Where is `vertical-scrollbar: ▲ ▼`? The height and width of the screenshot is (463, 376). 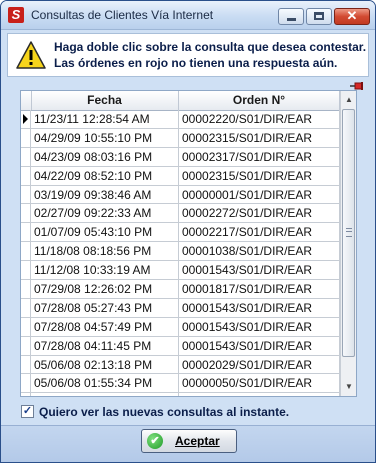
vertical-scrollbar: ▲ ▼ is located at coordinates (348, 243).